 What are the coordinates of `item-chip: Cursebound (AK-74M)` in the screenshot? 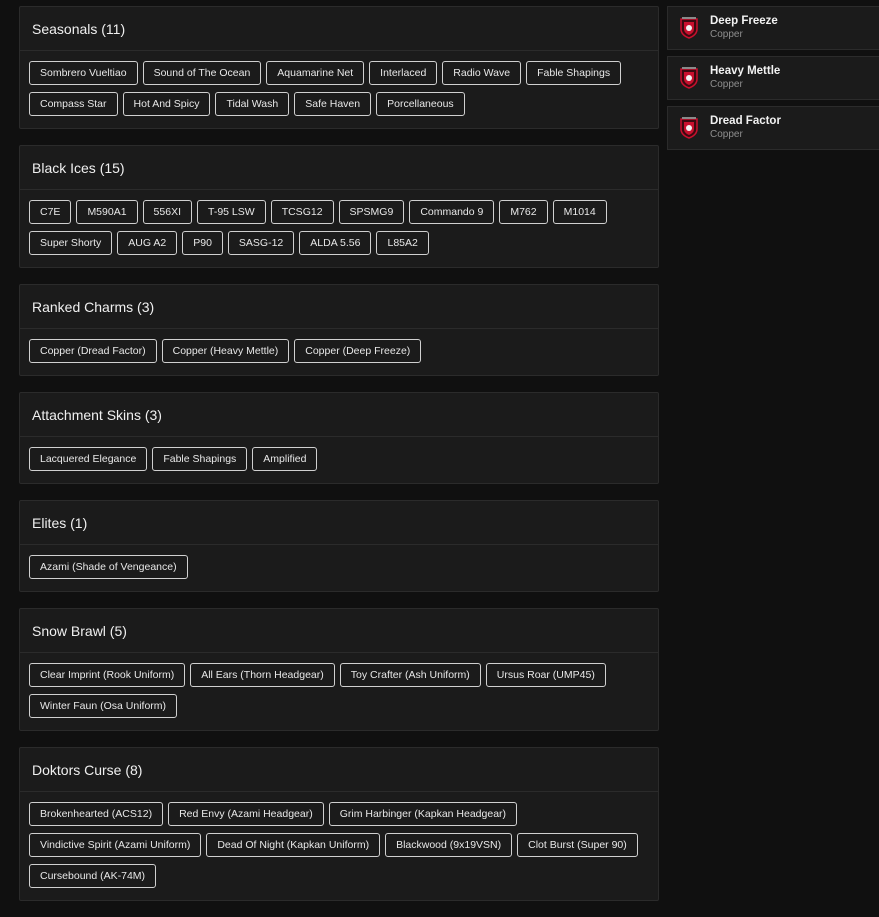 It's located at (93, 876).